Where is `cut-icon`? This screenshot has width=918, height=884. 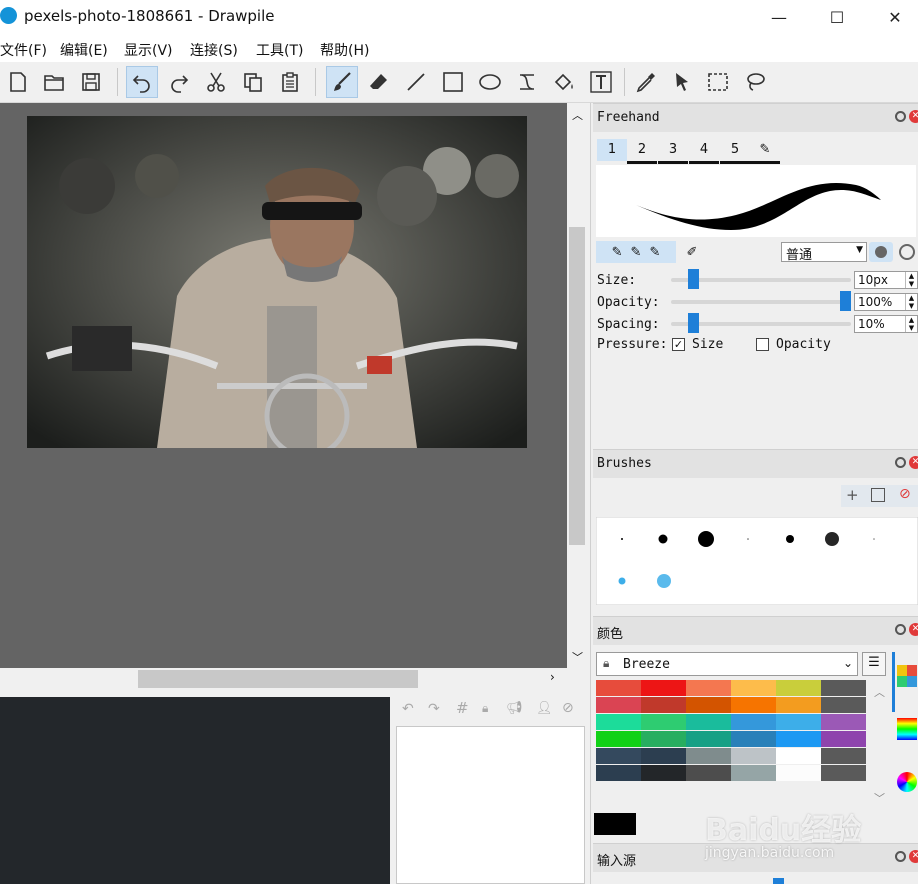
cut-icon is located at coordinates (216, 82).